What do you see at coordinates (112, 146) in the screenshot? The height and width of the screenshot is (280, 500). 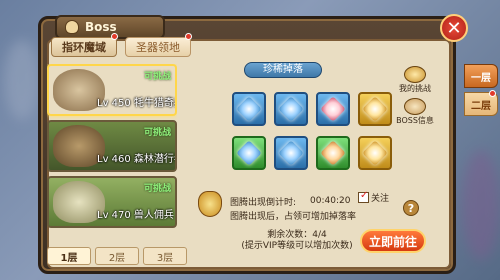 I see `boss-card-forest-stalker: 可挑战 Lv 460 森林潜行者` at bounding box center [112, 146].